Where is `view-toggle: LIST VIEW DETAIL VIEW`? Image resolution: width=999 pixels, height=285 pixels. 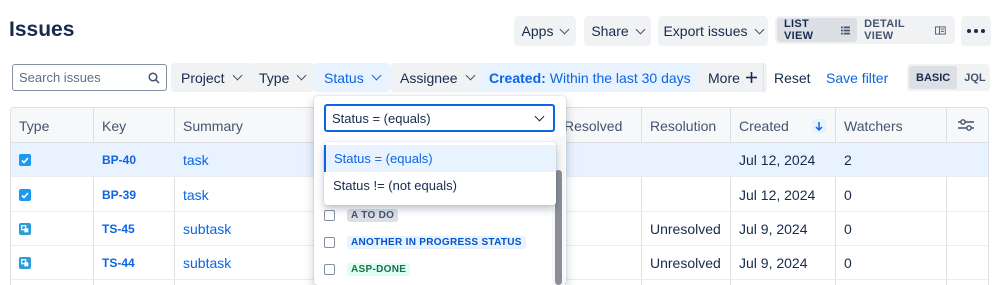 view-toggle: LIST VIEW DETAIL VIEW is located at coordinates (865, 30).